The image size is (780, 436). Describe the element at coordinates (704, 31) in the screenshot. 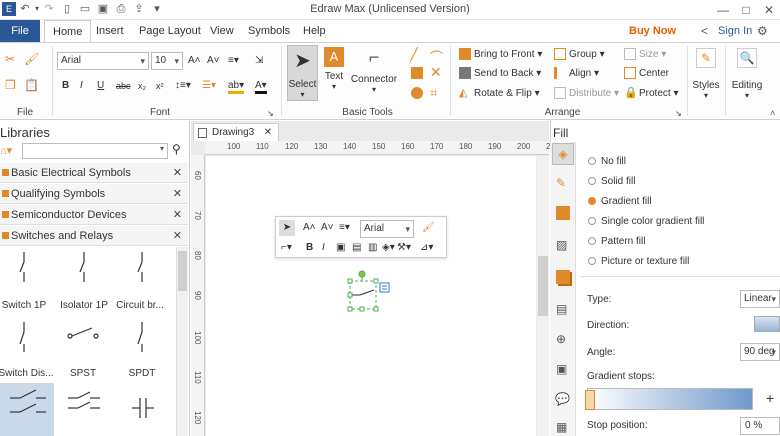

I see `share-icon: <` at that location.